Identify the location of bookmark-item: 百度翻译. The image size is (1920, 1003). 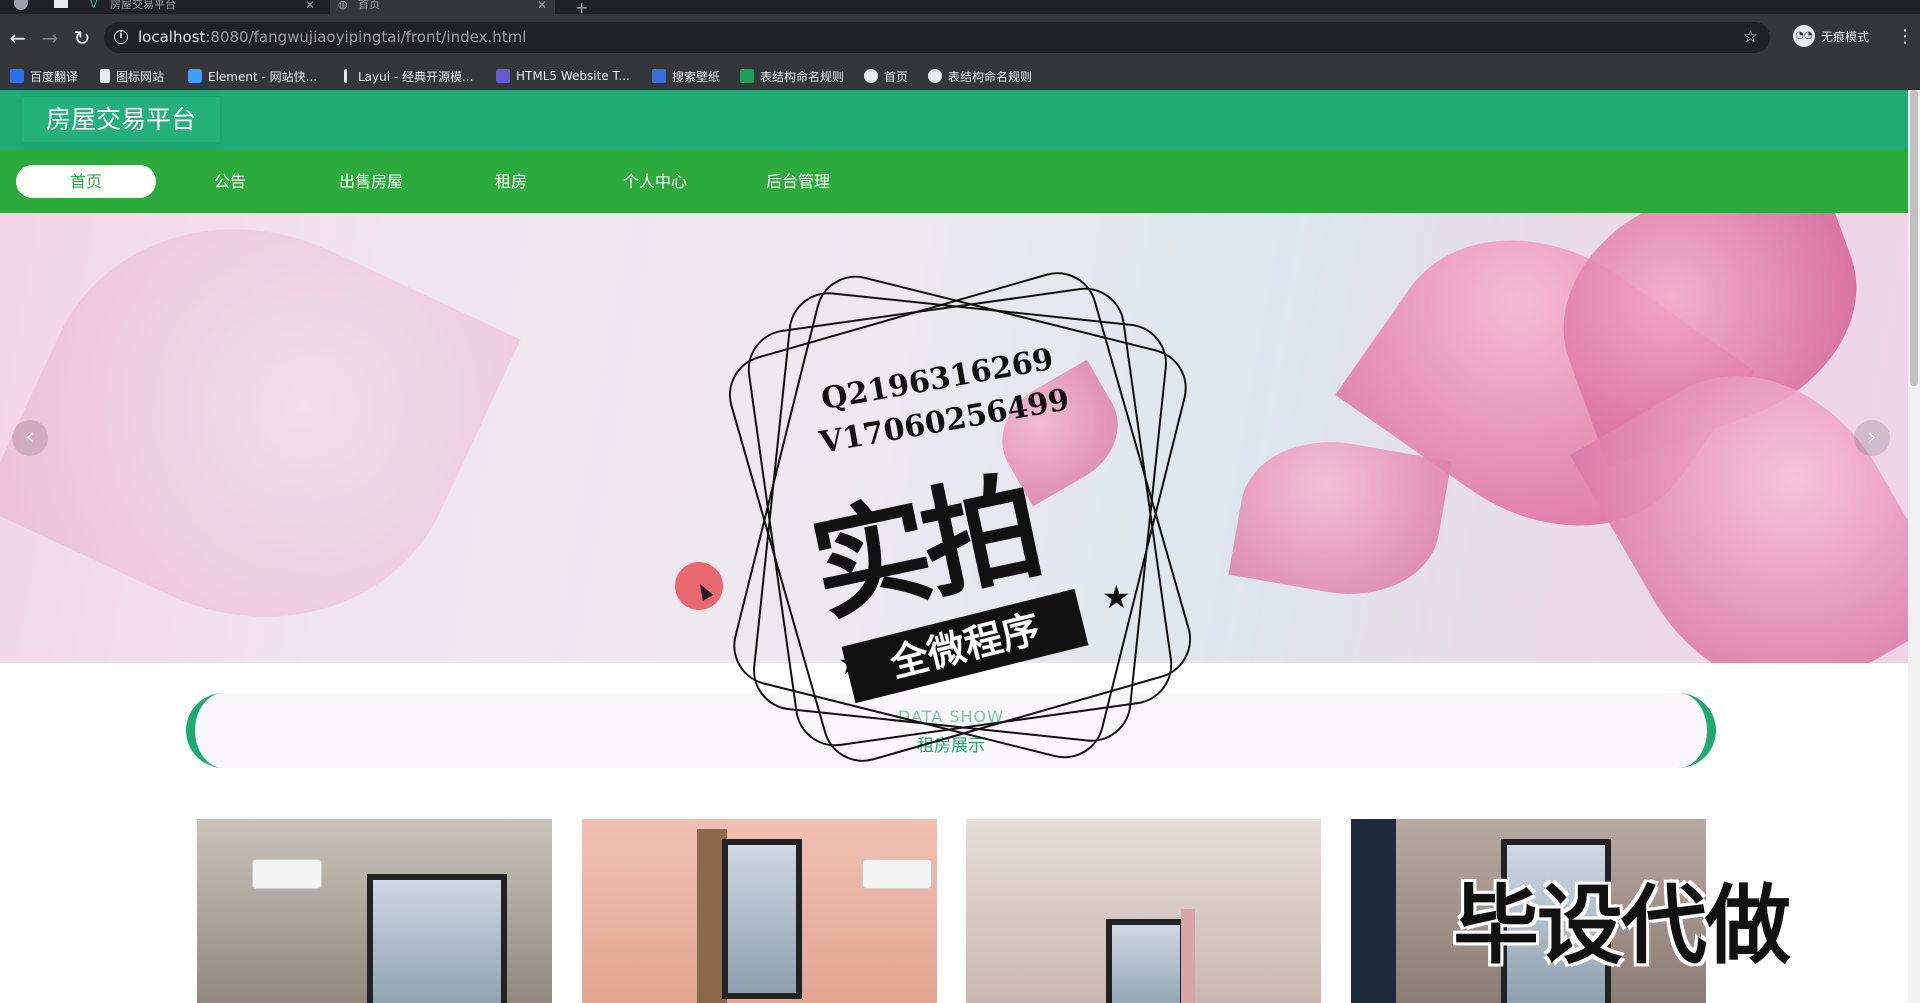
(44, 76).